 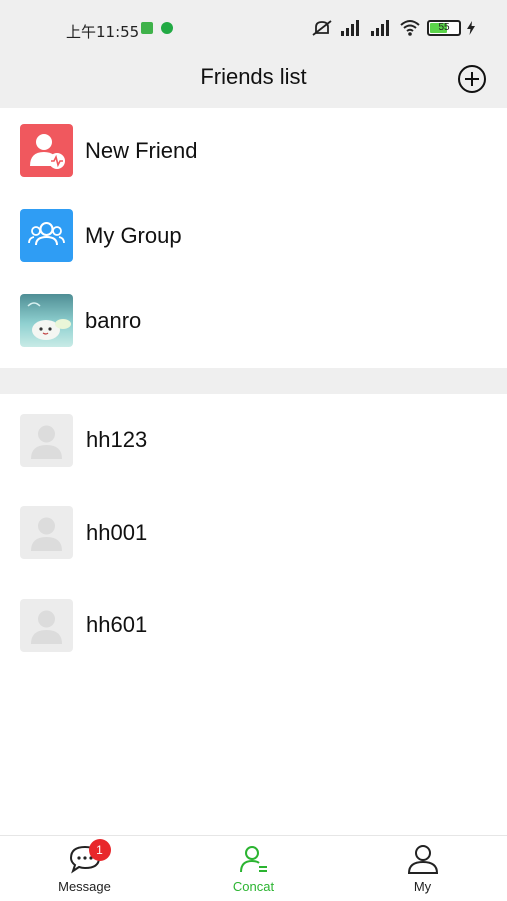 What do you see at coordinates (253, 381) in the screenshot?
I see `section-divider` at bounding box center [253, 381].